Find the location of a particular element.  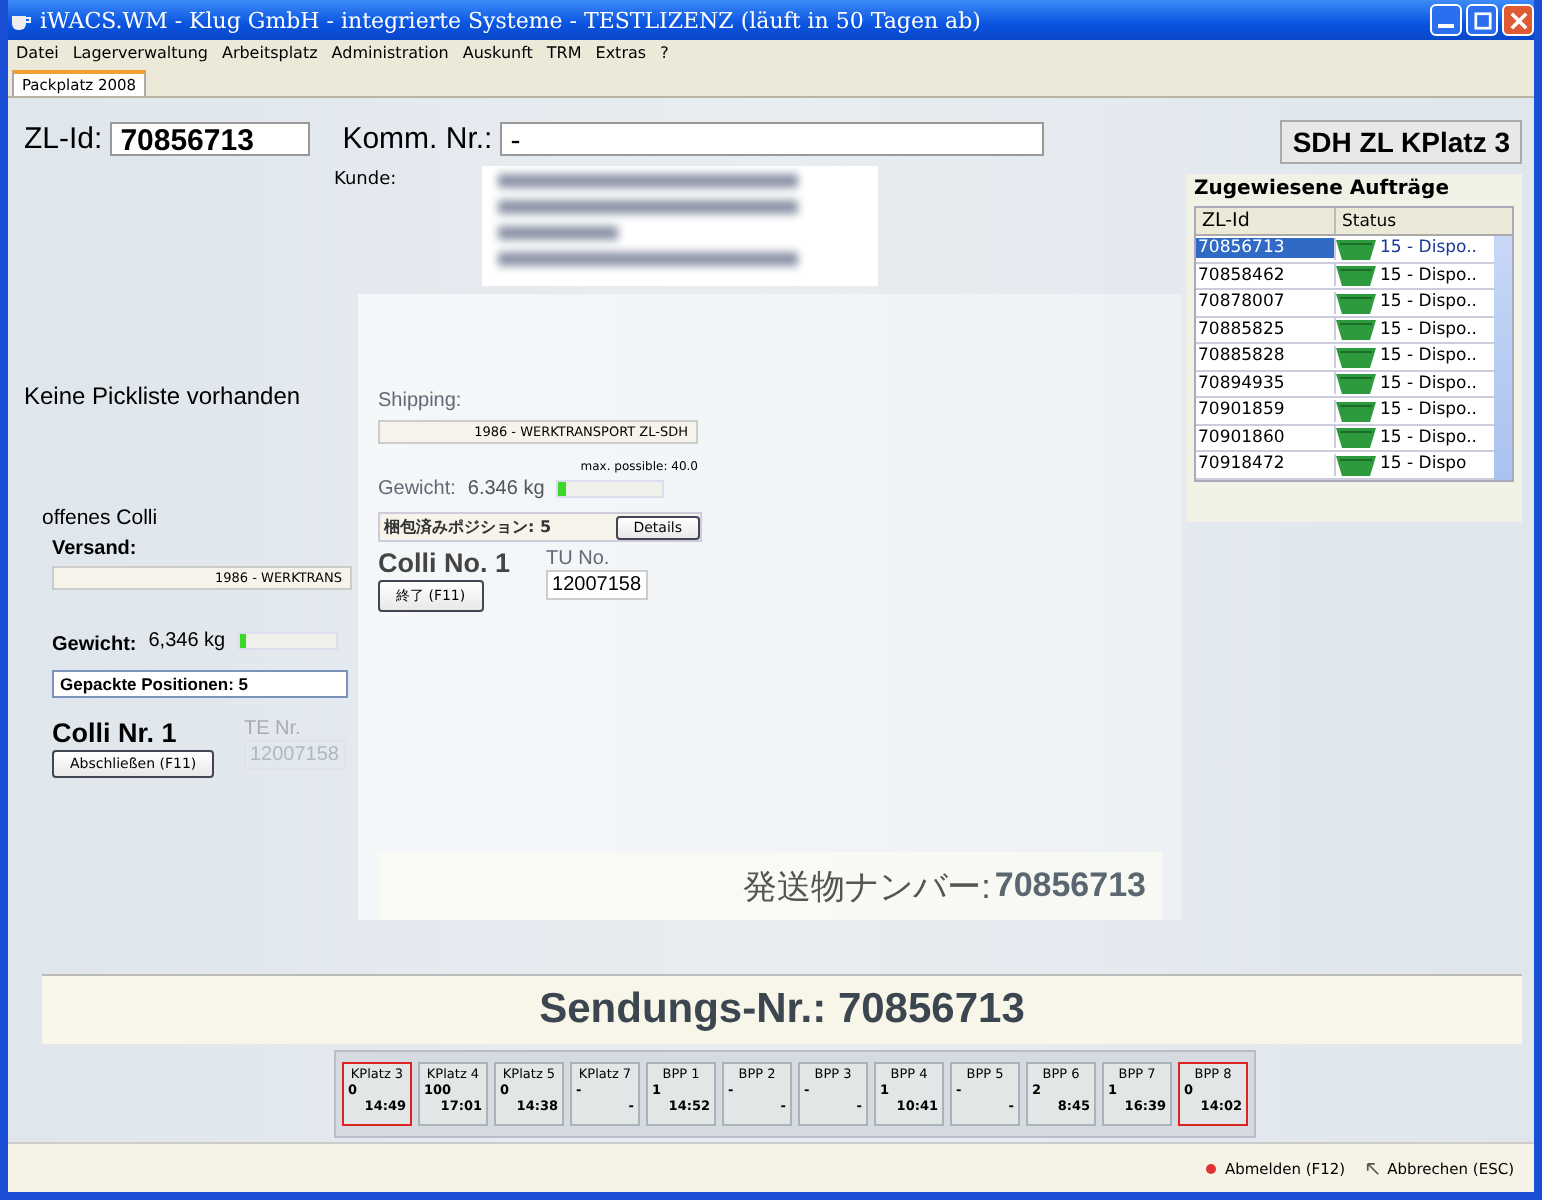

komm-field: - is located at coordinates (772, 138).